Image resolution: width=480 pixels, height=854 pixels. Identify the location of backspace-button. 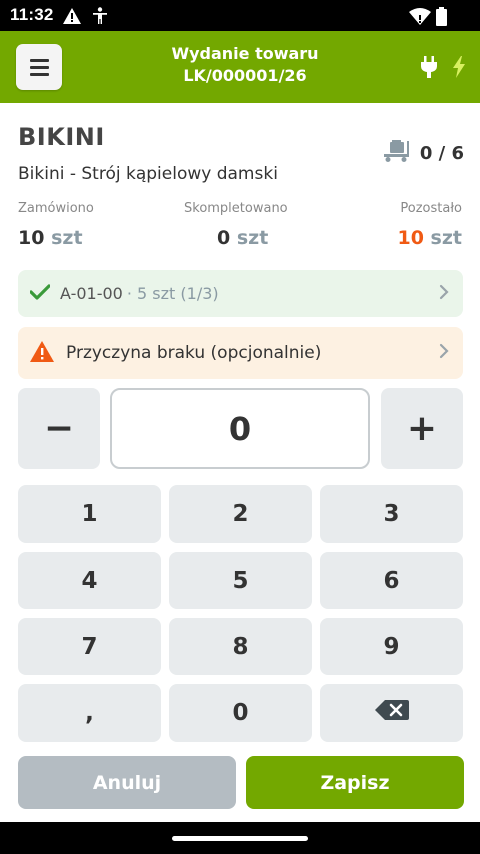
(391, 713).